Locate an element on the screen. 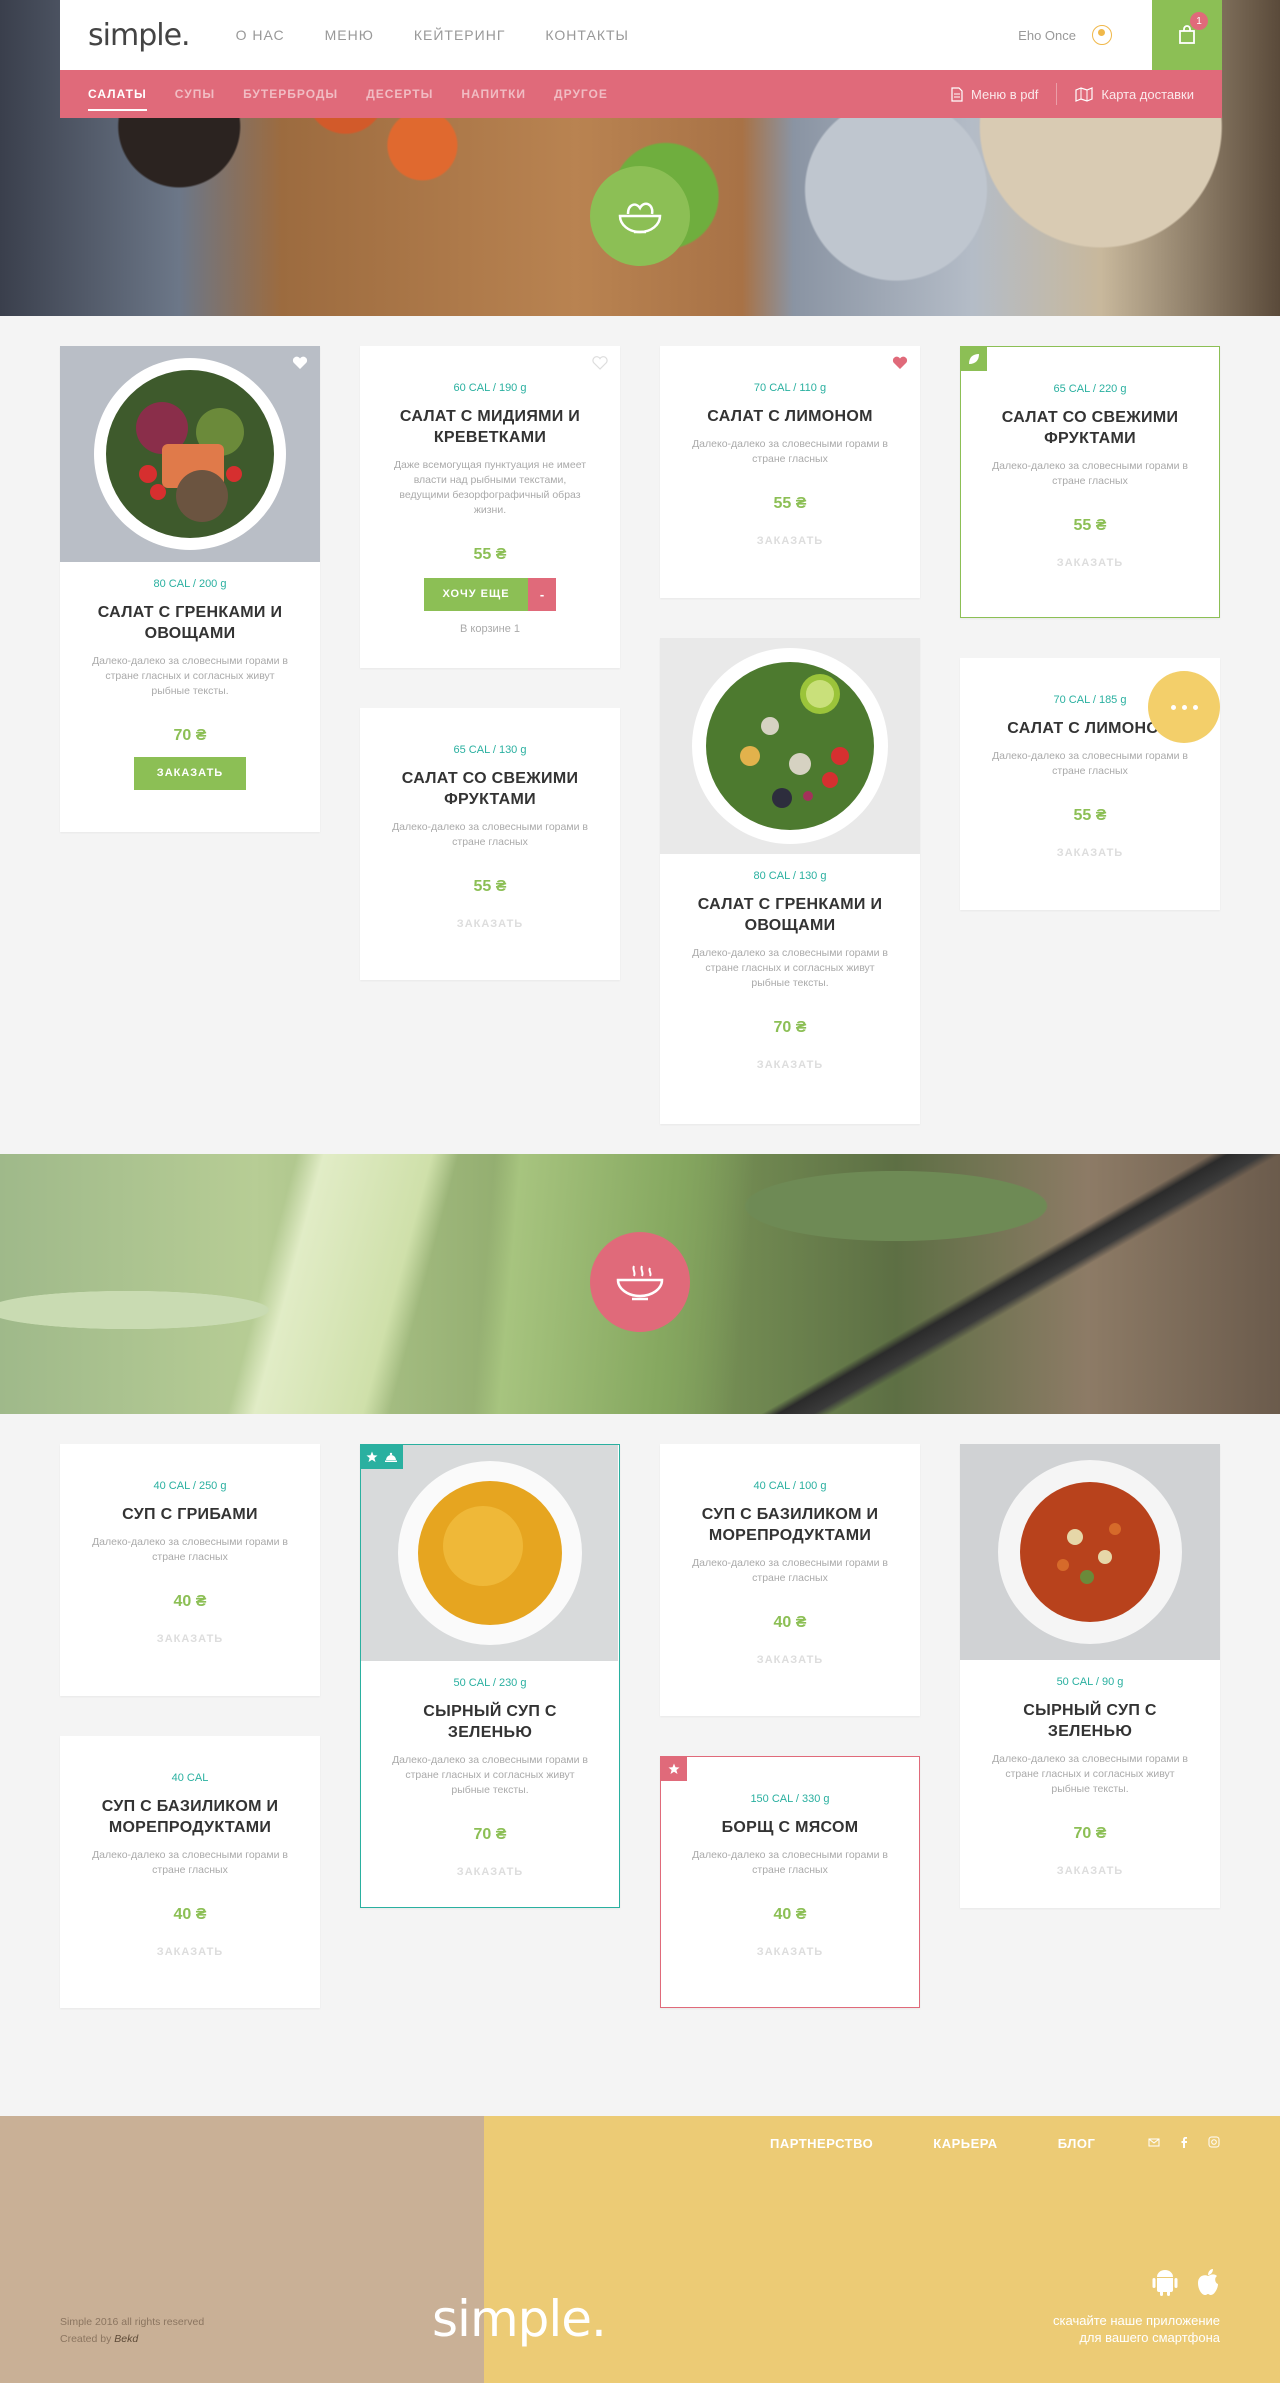 This screenshot has width=1280, height=2383. delivery-map-link: Карта доставки is located at coordinates (1147, 94).